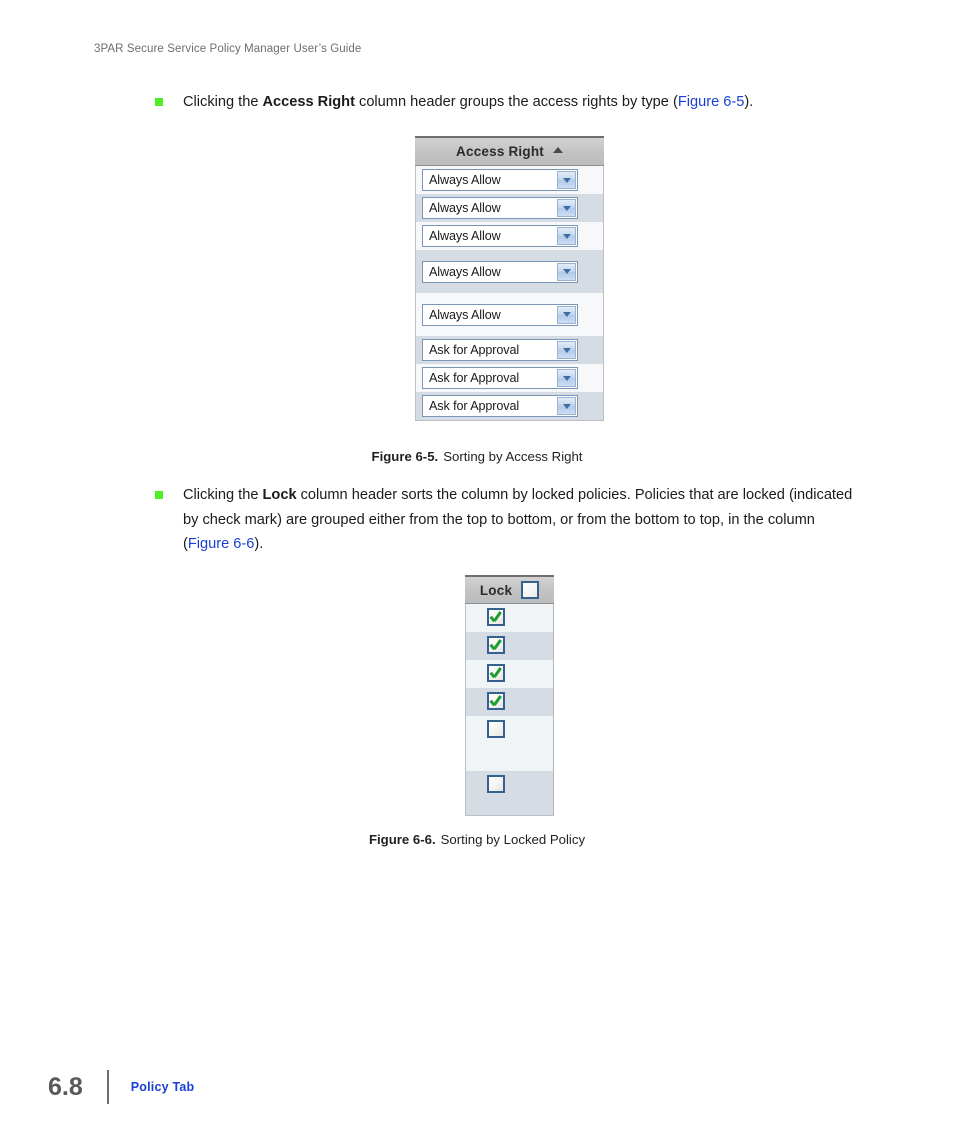  I want to click on page-footer: 6.8 Policy Tab, so click(121, 1087).